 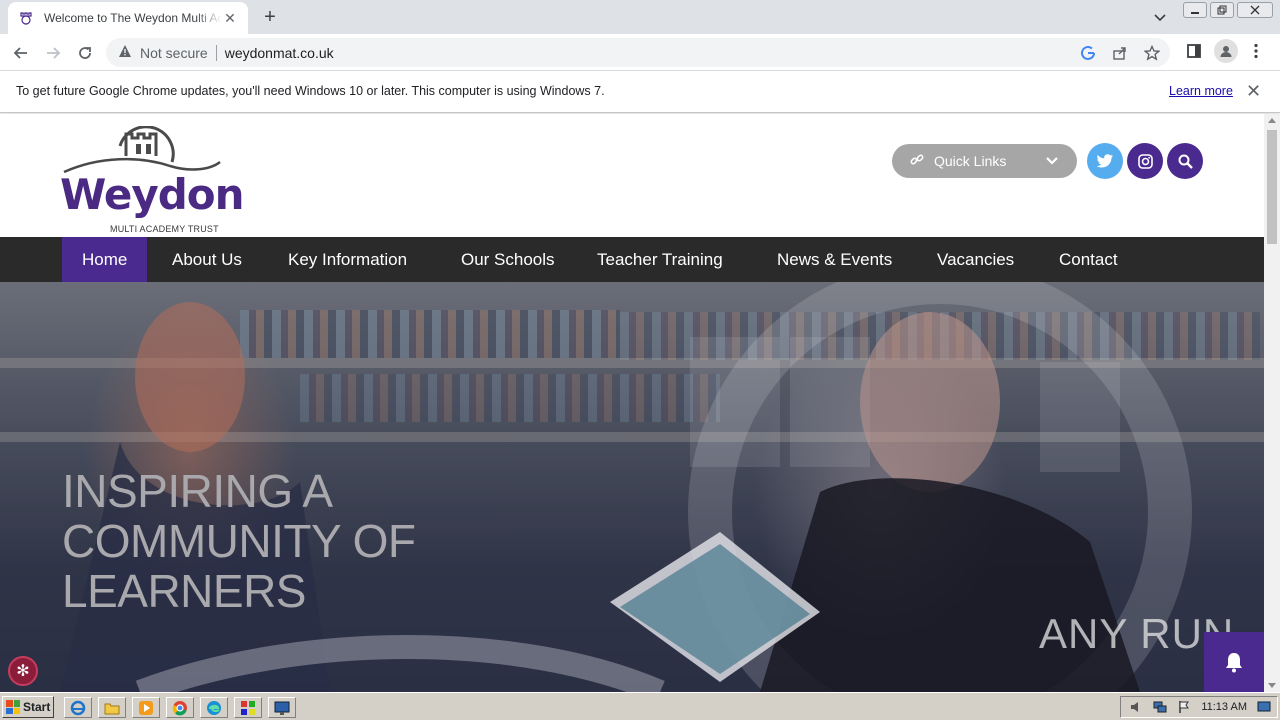 I want to click on browser-menu-icon, so click(x=1256, y=51).